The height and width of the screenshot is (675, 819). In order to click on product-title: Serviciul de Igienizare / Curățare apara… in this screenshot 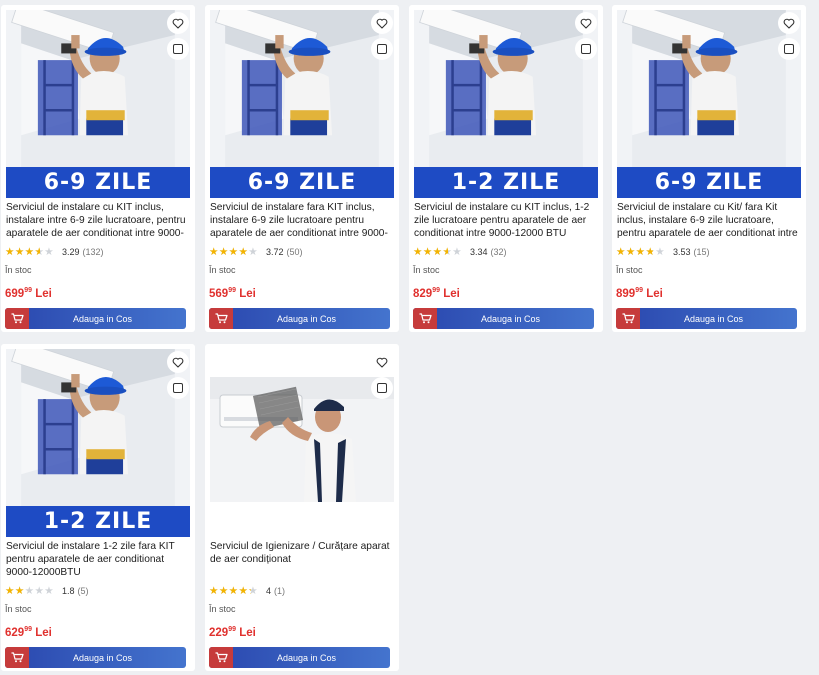, I will do `click(301, 559)`.